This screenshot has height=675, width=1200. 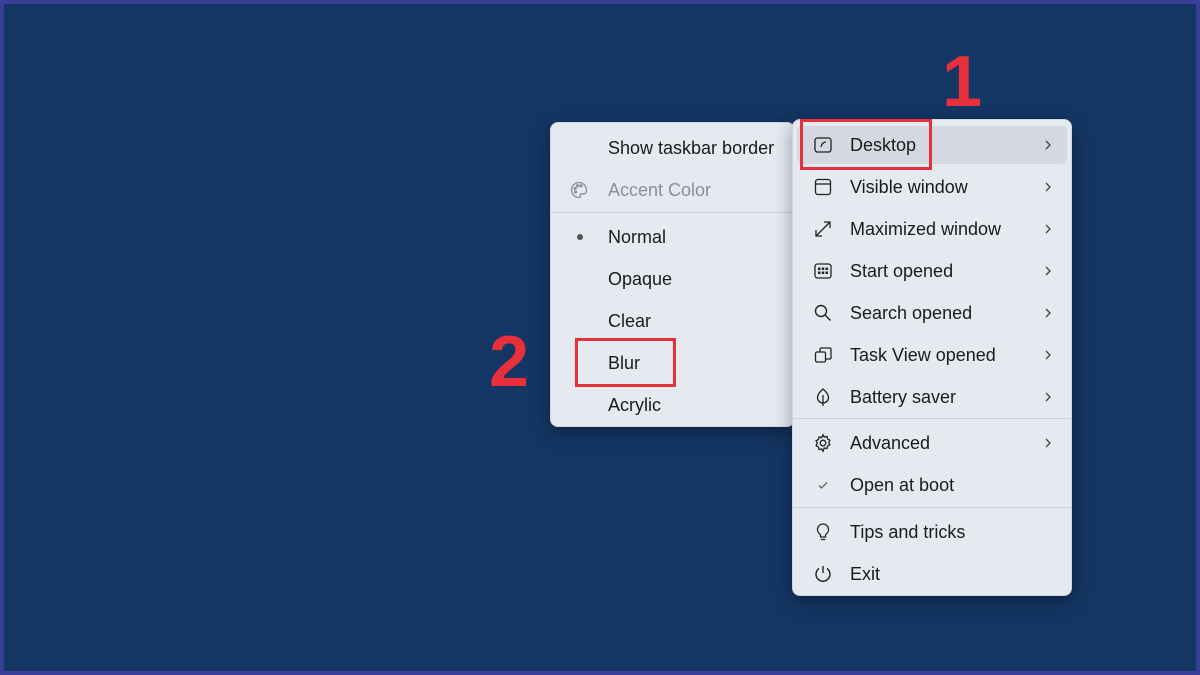 What do you see at coordinates (823, 397) in the screenshot?
I see `leaf-icon` at bounding box center [823, 397].